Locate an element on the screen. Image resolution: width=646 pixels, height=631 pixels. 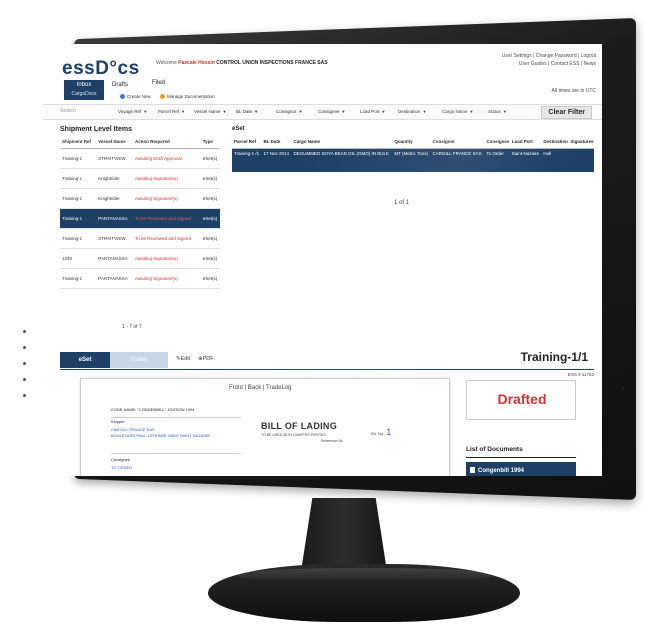
tab-filed: Filed is located at coordinates (158, 83).